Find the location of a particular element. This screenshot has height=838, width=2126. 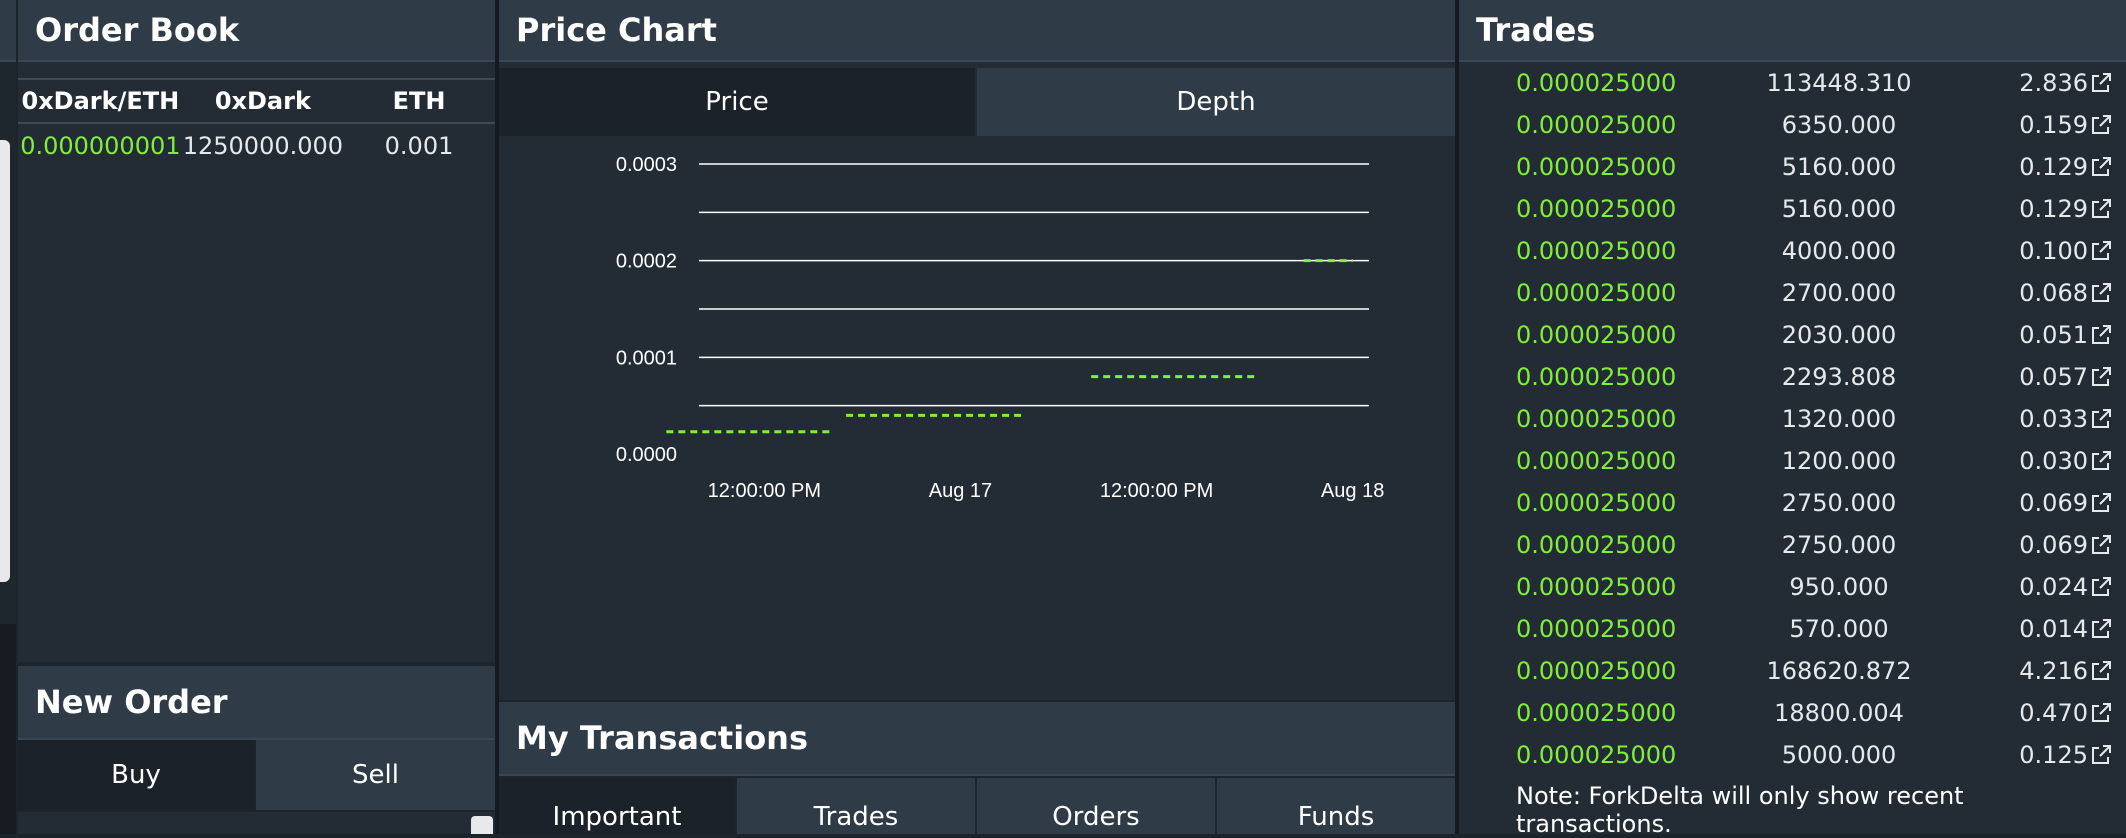

trade-amount: 2030.000 is located at coordinates (1839, 335).